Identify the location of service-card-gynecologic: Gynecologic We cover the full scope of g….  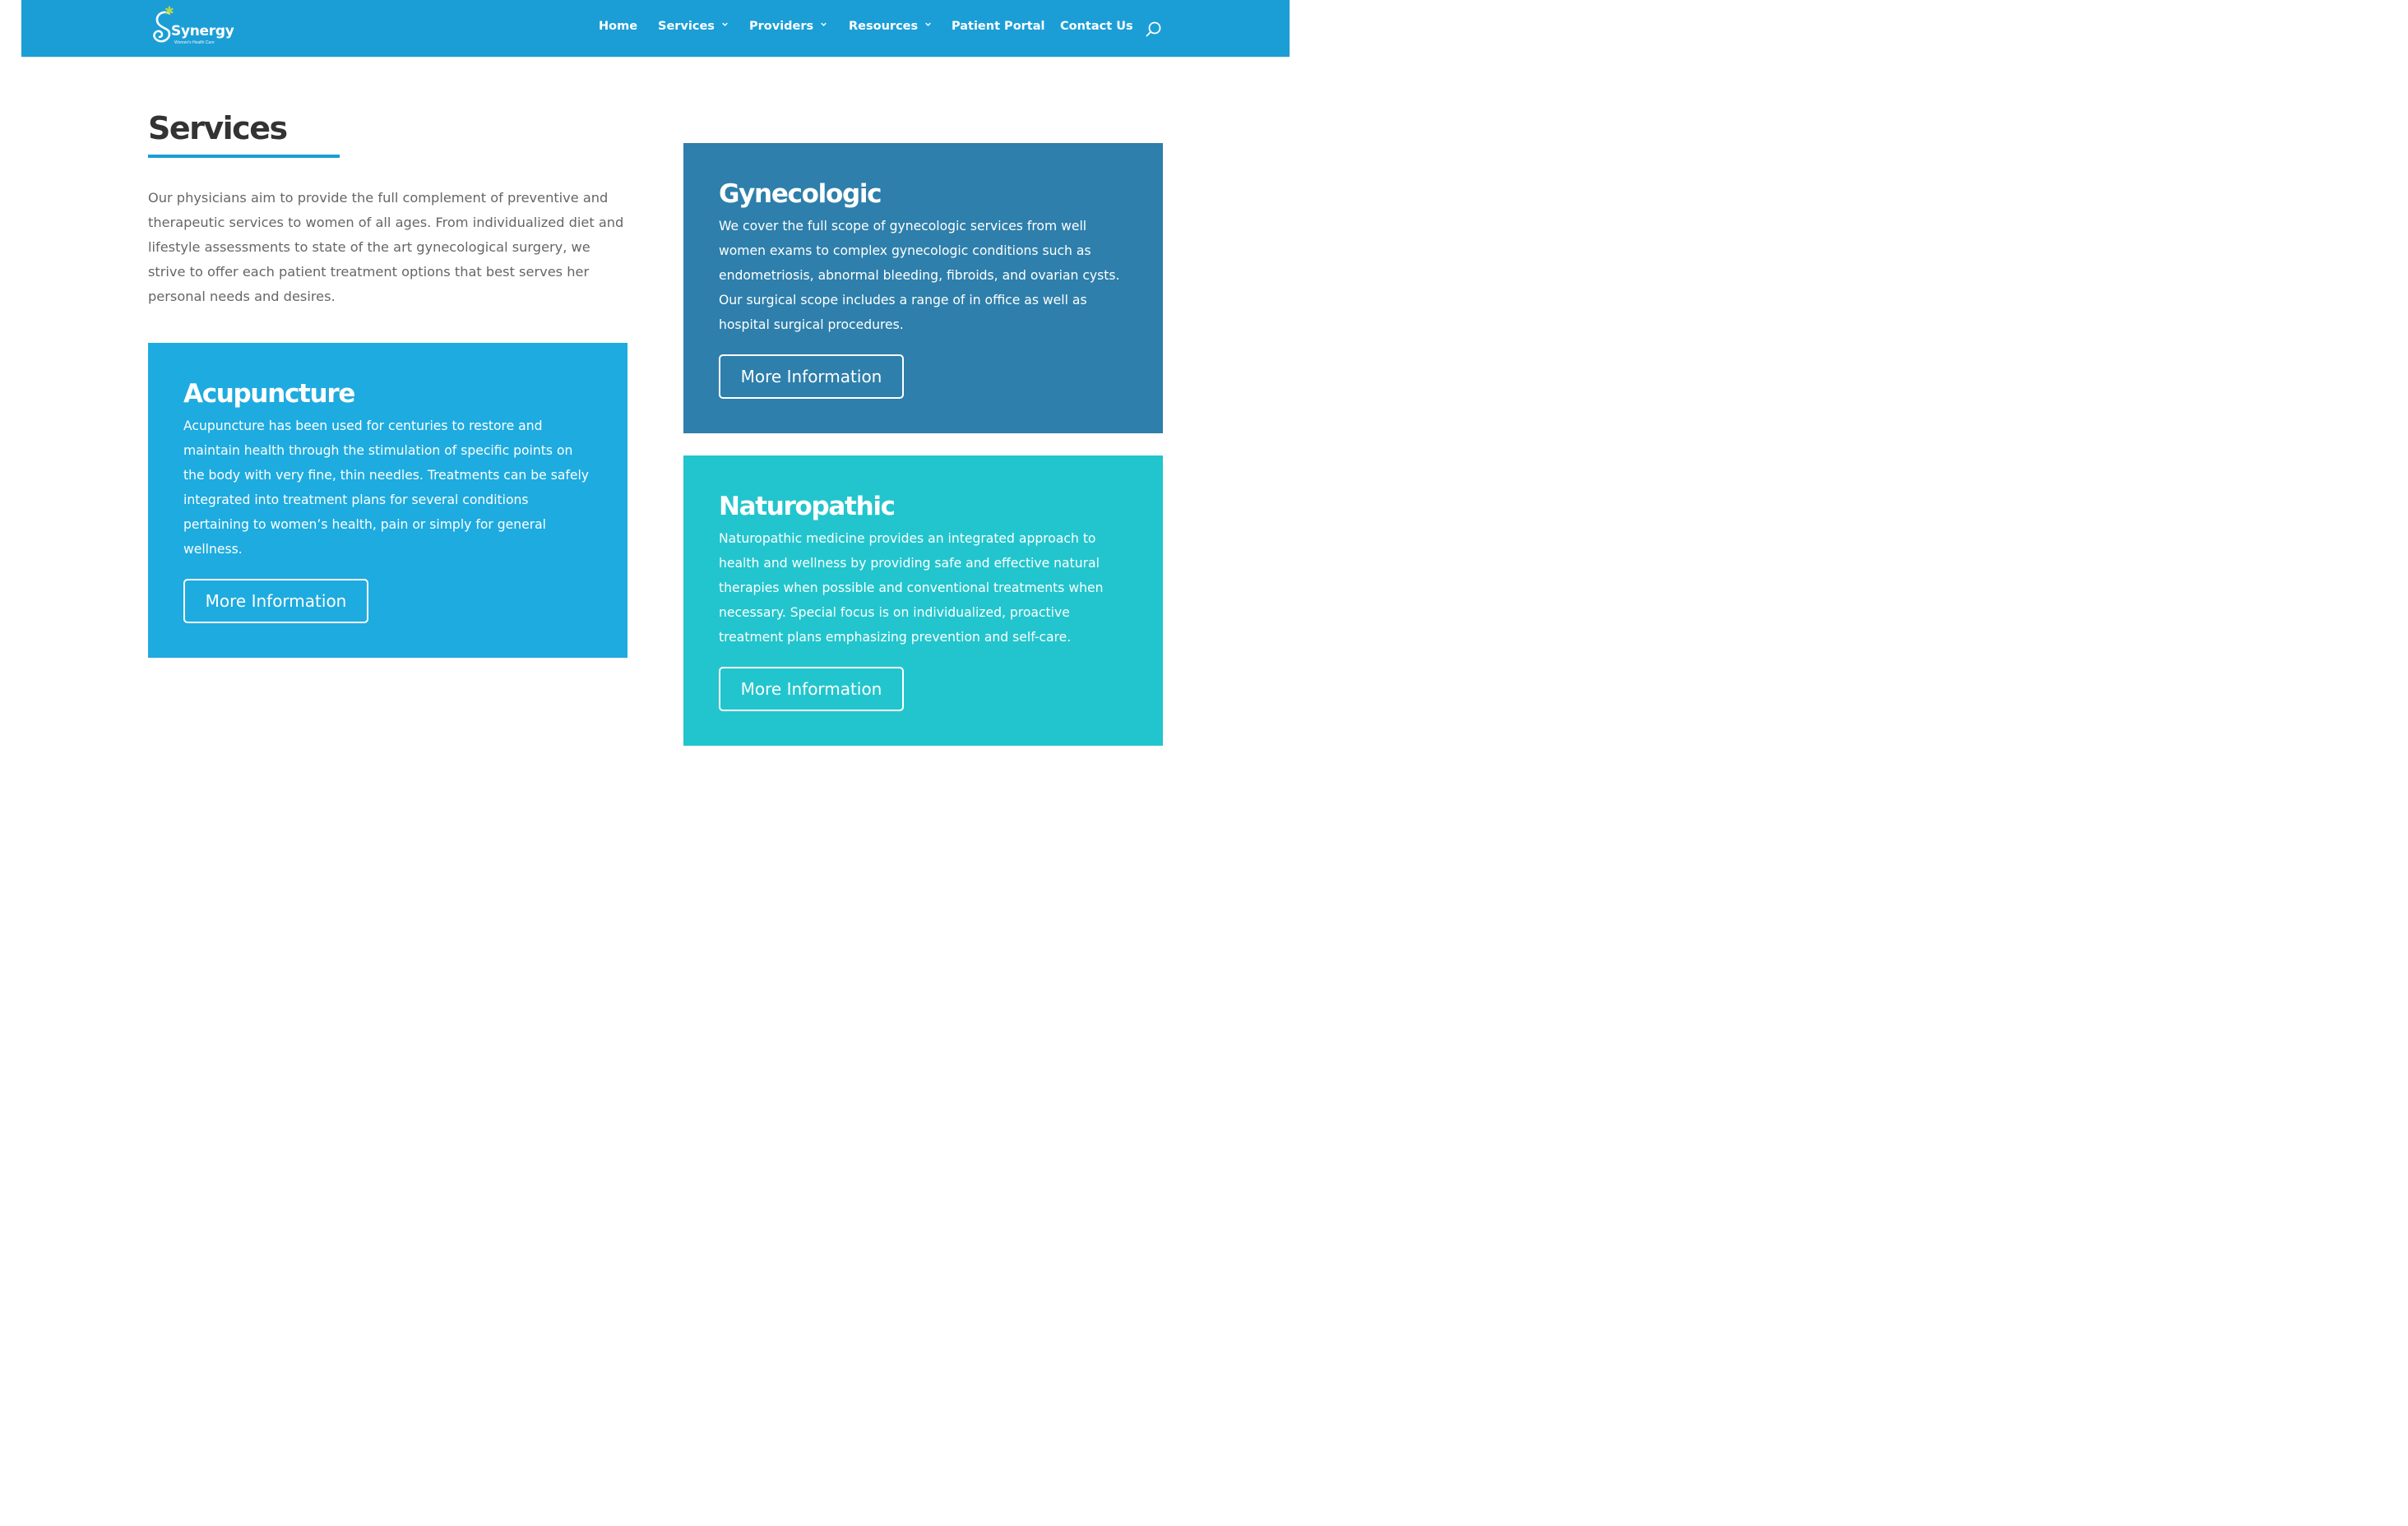
(923, 288).